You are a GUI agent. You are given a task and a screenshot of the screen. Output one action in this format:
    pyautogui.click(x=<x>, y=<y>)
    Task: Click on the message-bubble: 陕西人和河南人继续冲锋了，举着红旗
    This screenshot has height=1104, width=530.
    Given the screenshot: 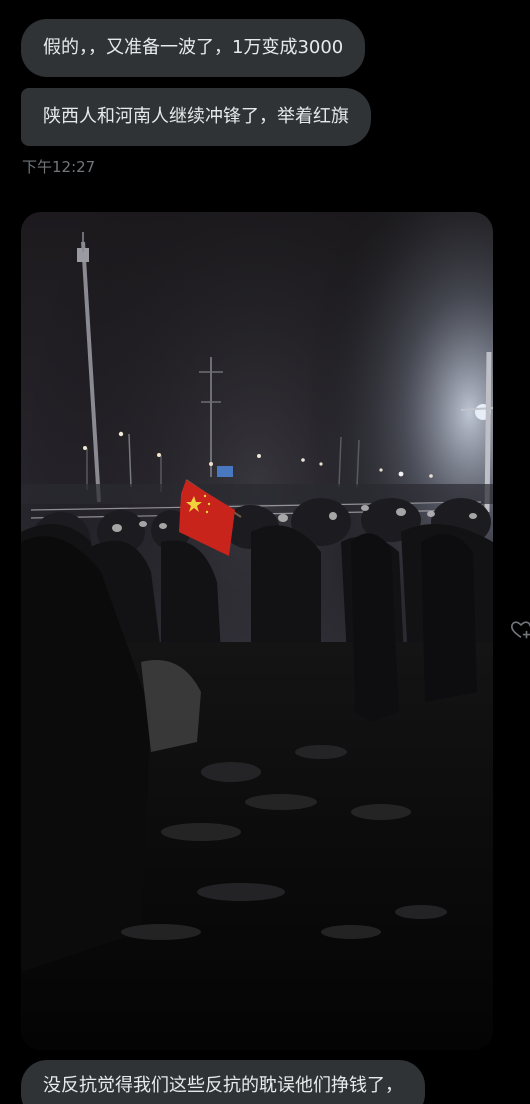 What is the action you would take?
    pyautogui.click(x=196, y=117)
    